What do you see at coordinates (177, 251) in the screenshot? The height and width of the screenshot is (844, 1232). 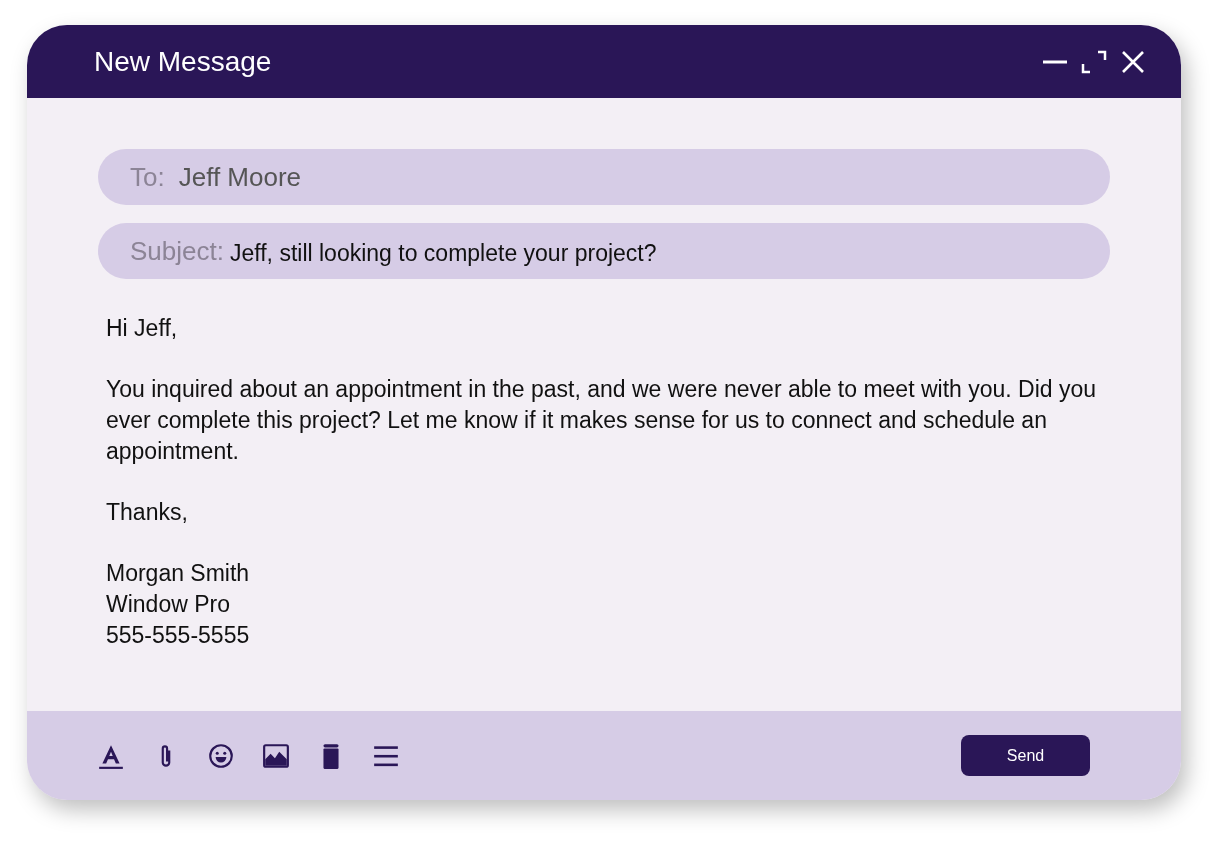 I see `field-label: Subject:` at bounding box center [177, 251].